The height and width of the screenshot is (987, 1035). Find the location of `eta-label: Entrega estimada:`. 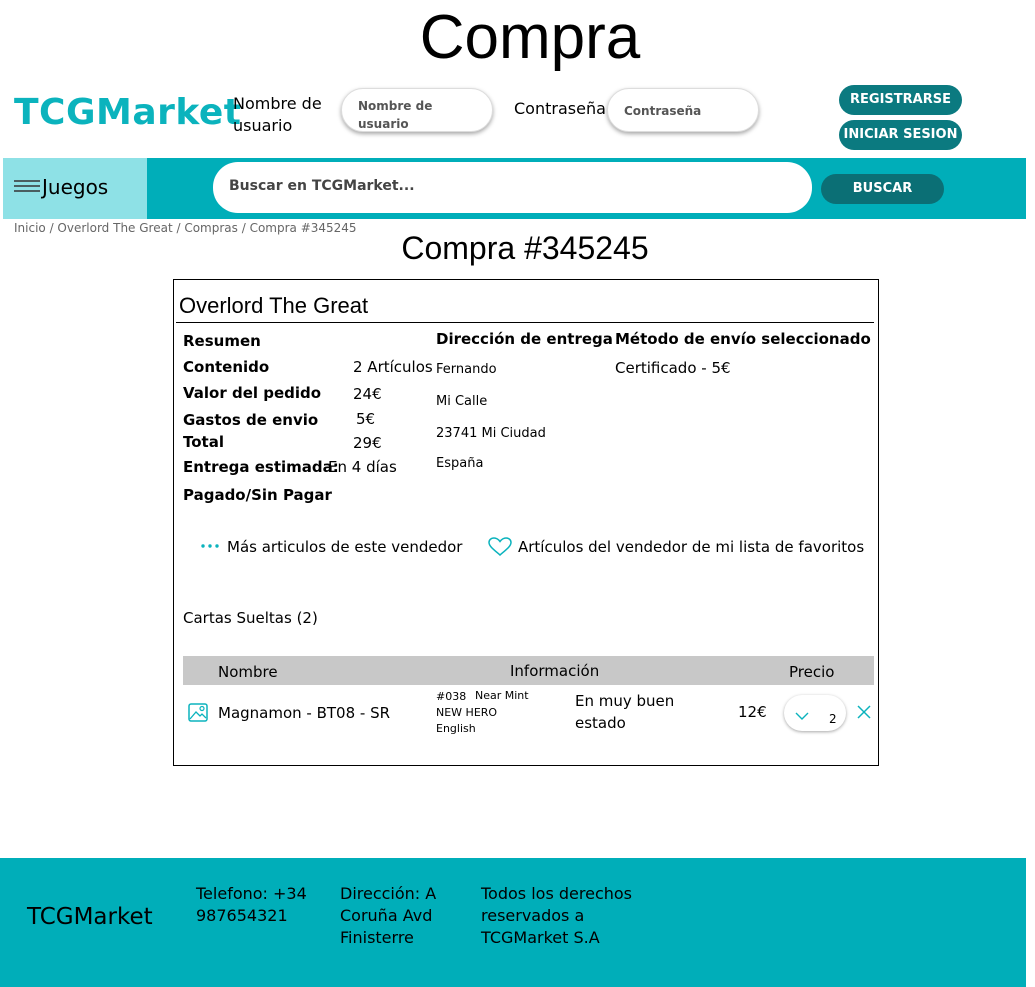

eta-label: Entrega estimada: is located at coordinates (261, 467).